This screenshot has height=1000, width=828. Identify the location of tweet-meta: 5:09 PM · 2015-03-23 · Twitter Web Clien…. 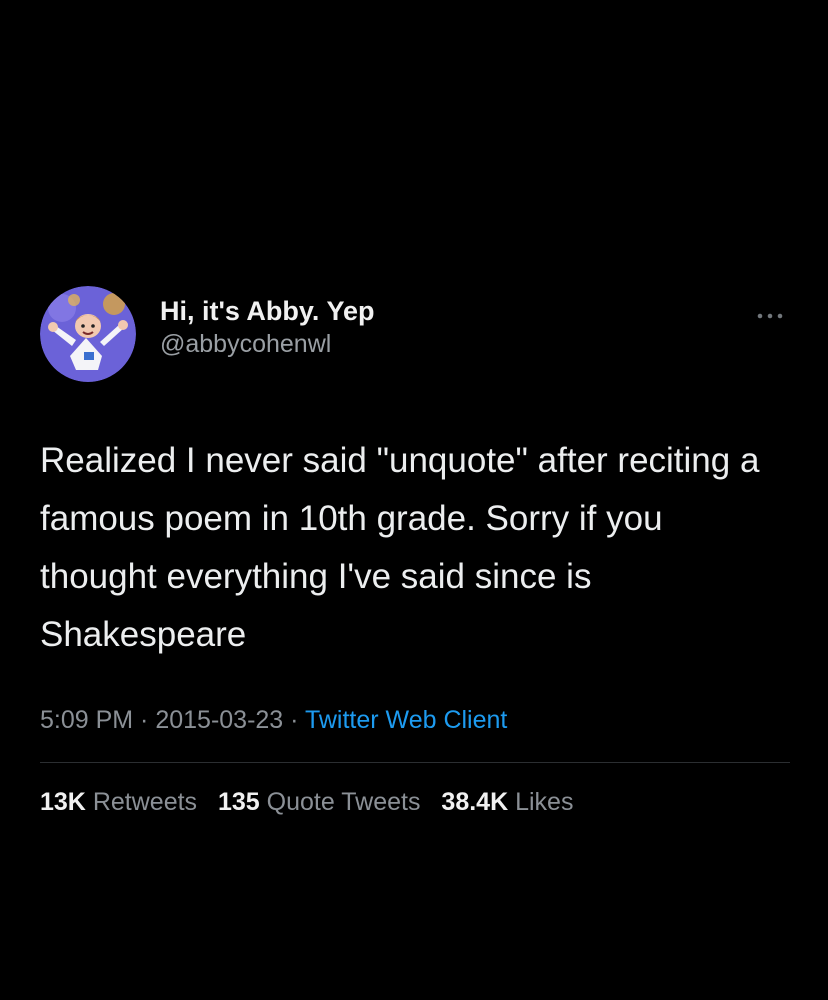
(415, 720).